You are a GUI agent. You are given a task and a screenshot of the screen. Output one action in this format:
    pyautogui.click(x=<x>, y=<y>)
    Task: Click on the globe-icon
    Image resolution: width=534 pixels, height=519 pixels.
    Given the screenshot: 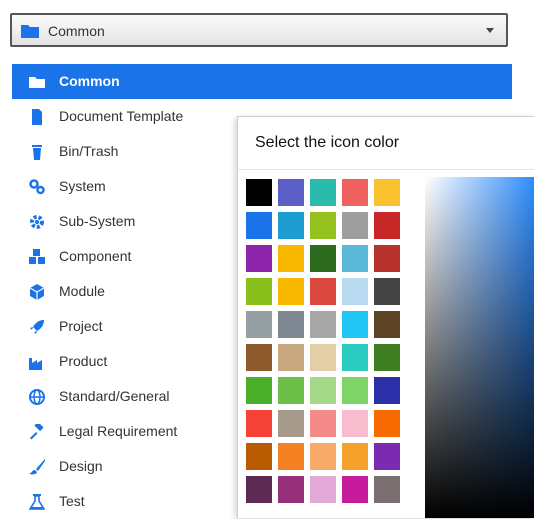 What is the action you would take?
    pyautogui.click(x=37, y=397)
    